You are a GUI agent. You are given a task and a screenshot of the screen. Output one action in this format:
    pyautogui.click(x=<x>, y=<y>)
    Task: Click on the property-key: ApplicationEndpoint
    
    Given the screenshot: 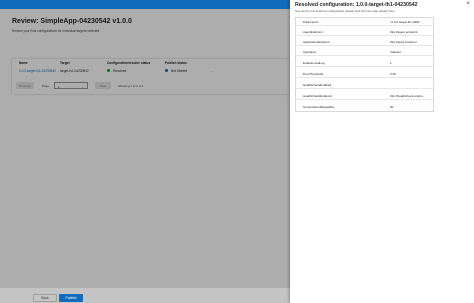 What is the action you would take?
    pyautogui.click(x=316, y=42)
    